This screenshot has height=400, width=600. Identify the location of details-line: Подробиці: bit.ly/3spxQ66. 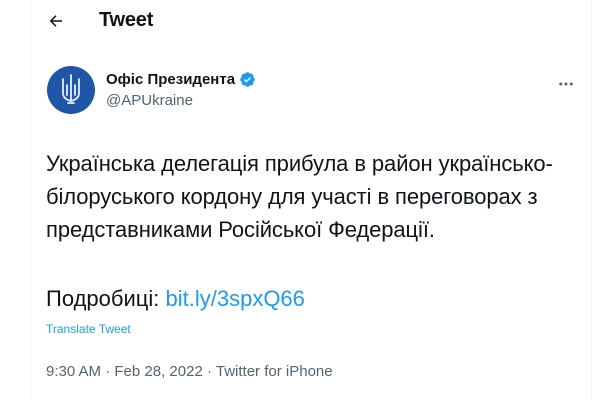
(175, 298).